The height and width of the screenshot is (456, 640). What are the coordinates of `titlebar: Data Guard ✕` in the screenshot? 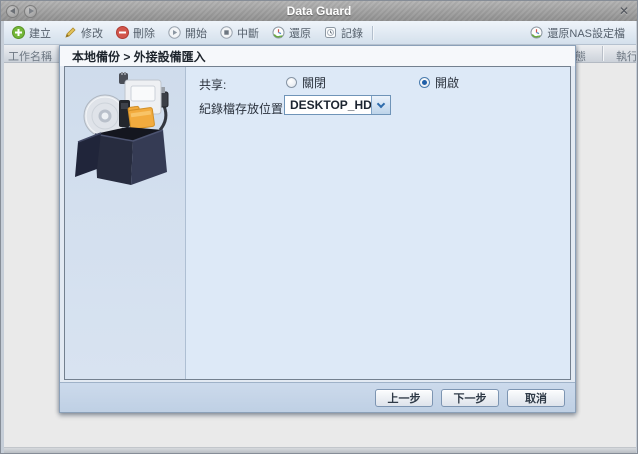 It's located at (319, 11).